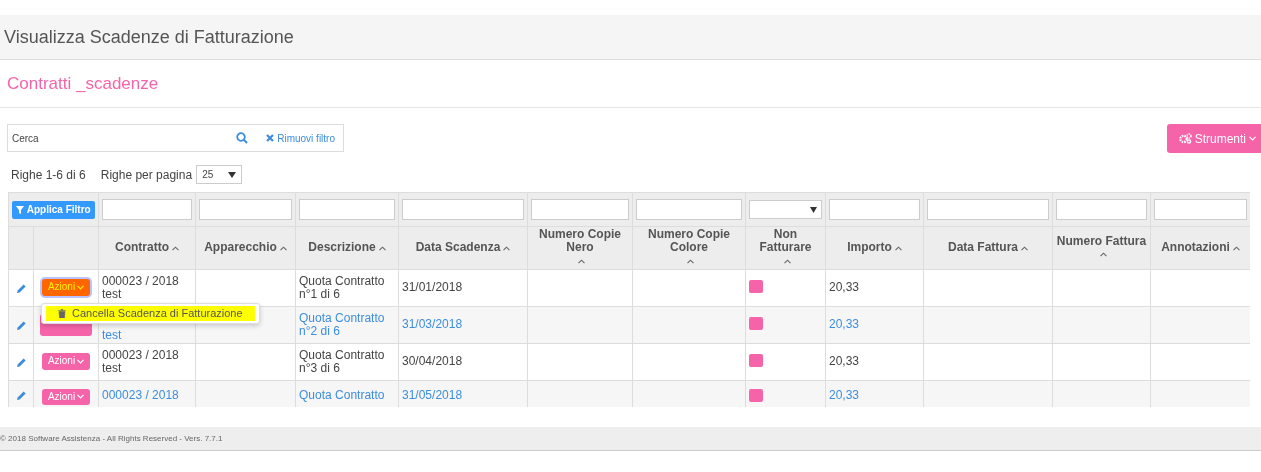 The height and width of the screenshot is (472, 1261). What do you see at coordinates (869, 248) in the screenshot?
I see `column-header: Importo` at bounding box center [869, 248].